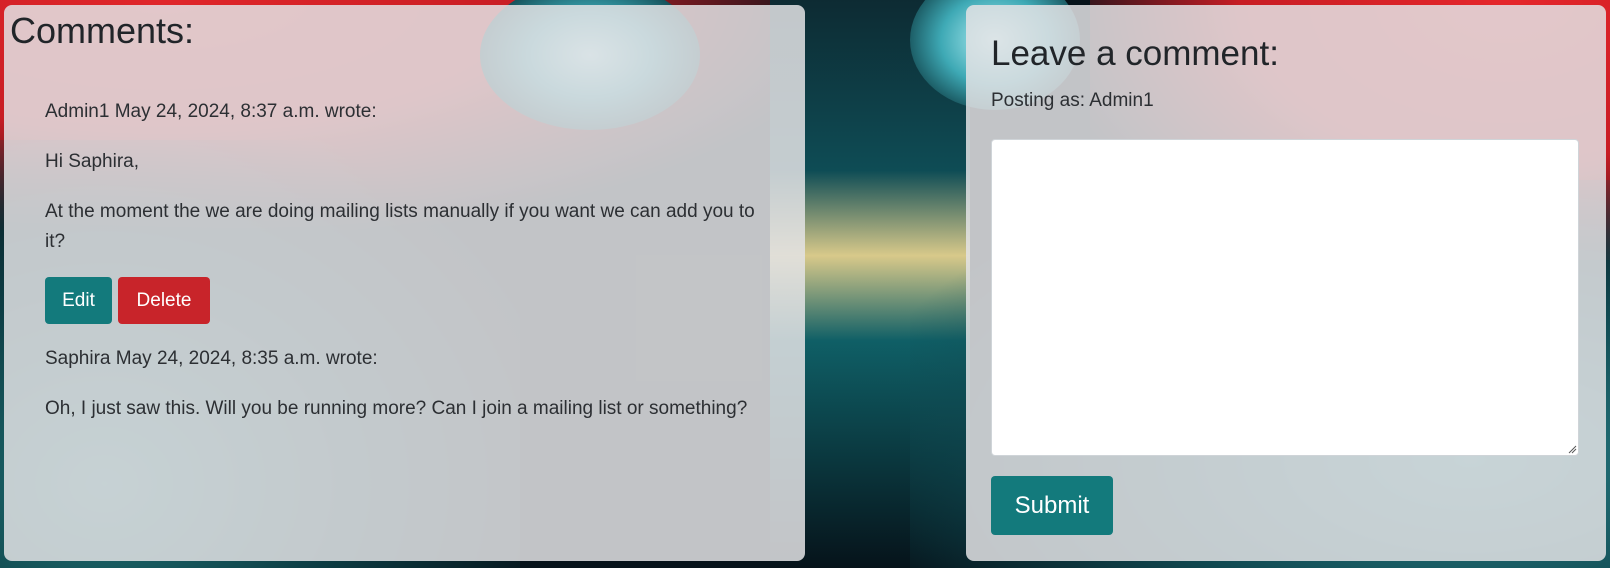 This screenshot has width=1610, height=568. What do you see at coordinates (102, 30) in the screenshot?
I see `comments-title: Comments:` at bounding box center [102, 30].